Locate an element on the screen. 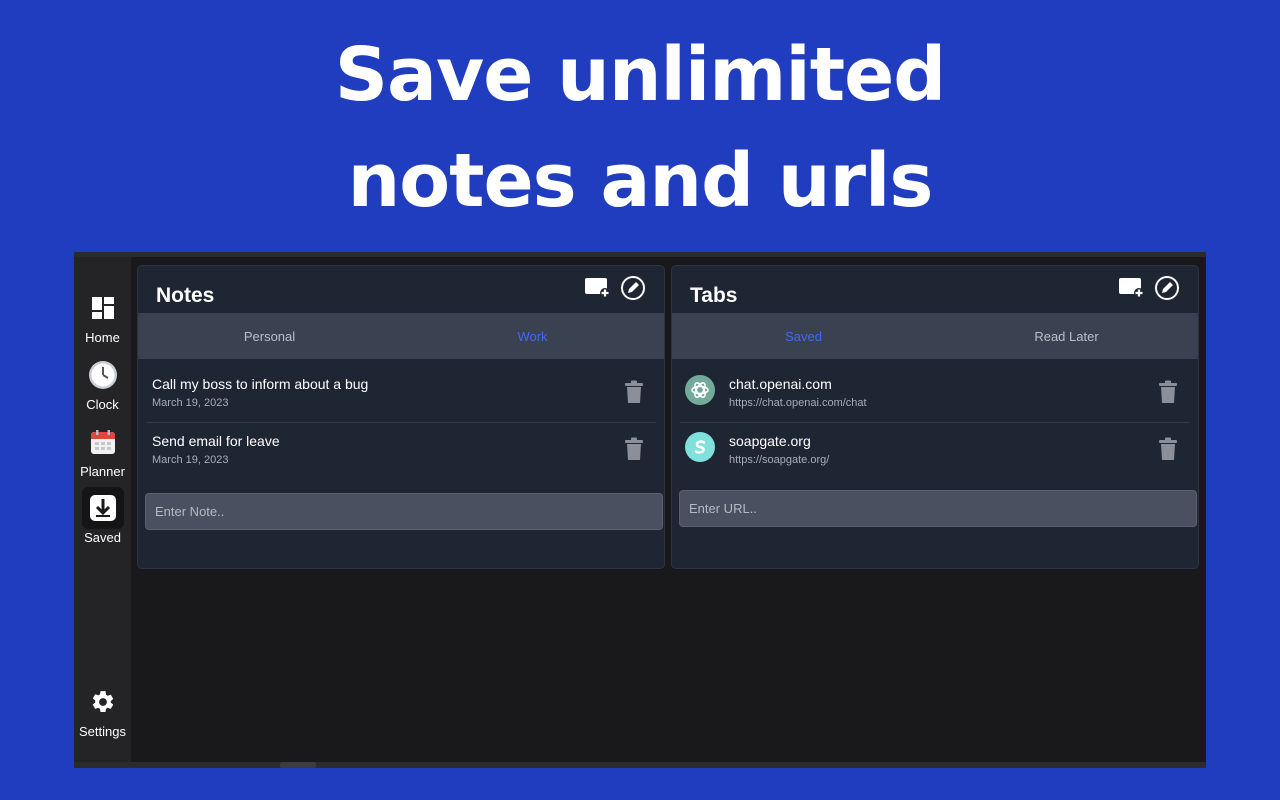 The image size is (1280, 800). horizontal-scrollbar is located at coordinates (640, 765).